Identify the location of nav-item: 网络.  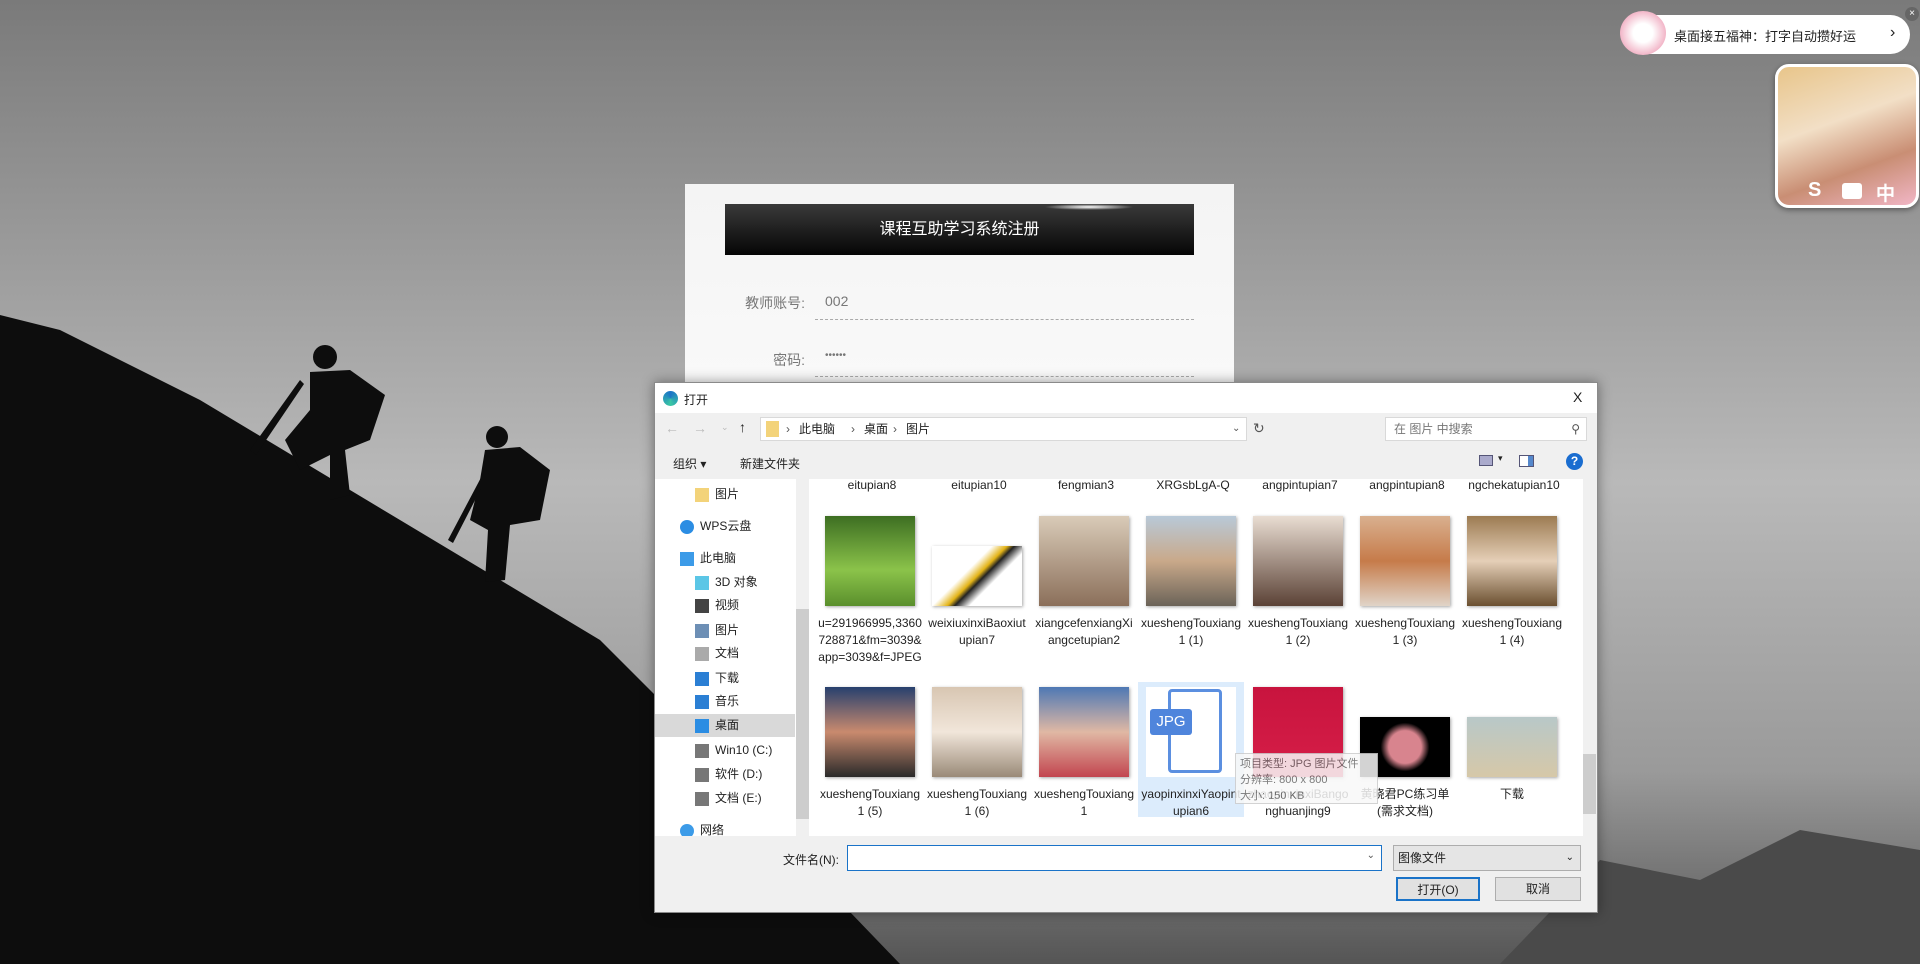
(725, 827).